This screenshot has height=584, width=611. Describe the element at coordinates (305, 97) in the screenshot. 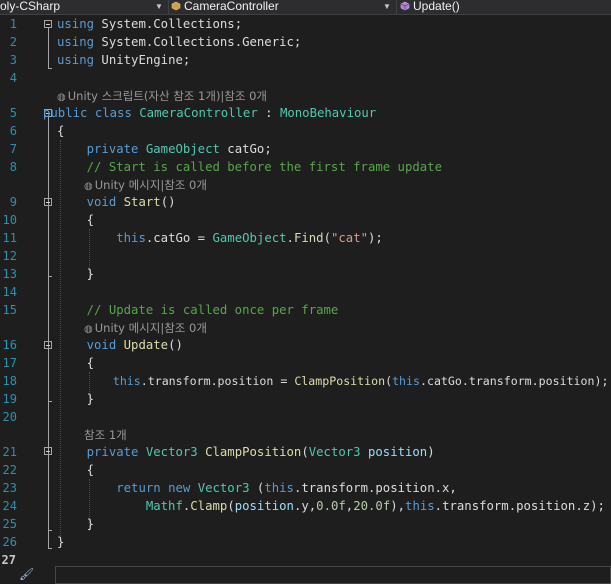

I see `codelens-row: ◍ Unity 스크립트(자산 참조 1개)|참조 0개` at that location.